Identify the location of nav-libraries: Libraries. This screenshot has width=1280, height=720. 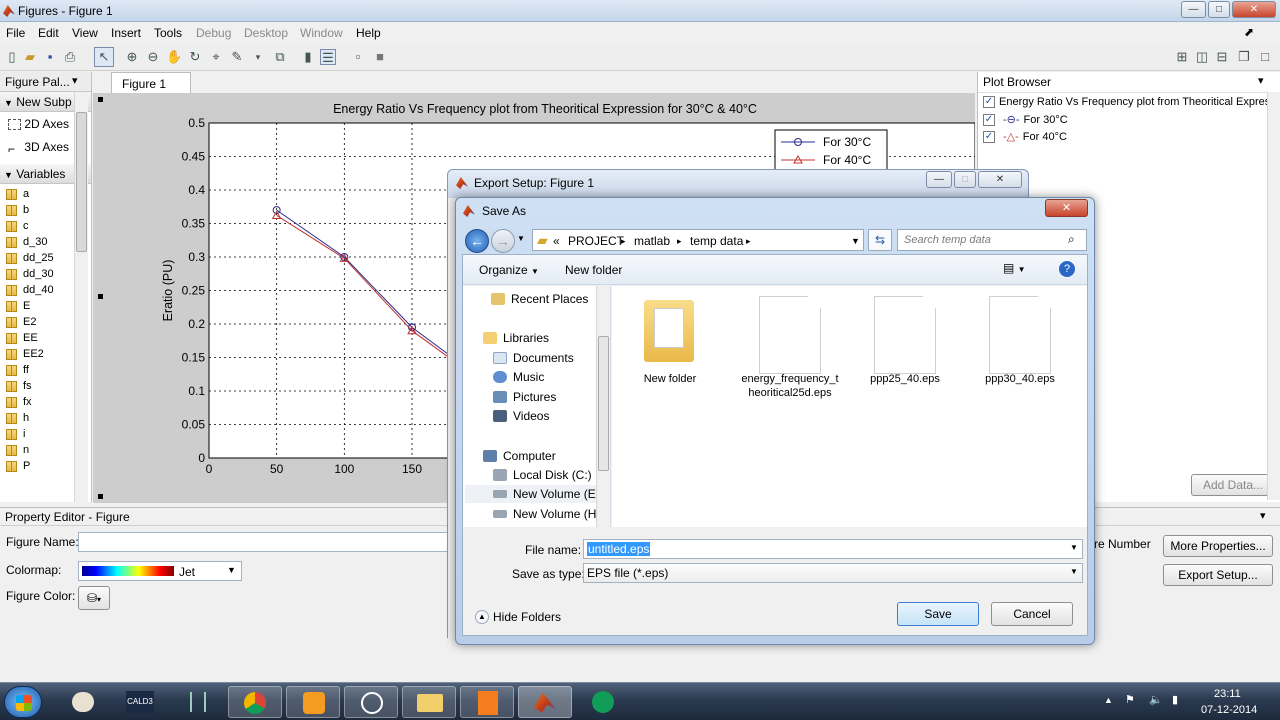
(516, 338).